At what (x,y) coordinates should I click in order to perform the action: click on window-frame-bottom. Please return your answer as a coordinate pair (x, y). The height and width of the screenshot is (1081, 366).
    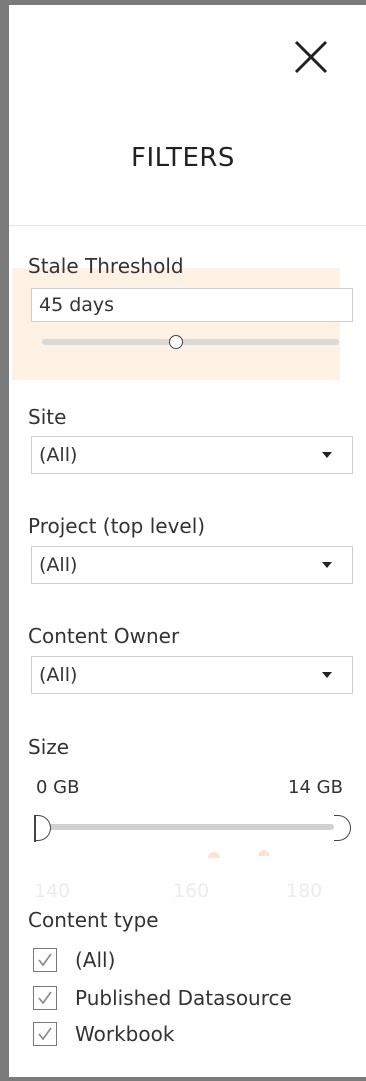
    Looking at the image, I should click on (183, 1079).